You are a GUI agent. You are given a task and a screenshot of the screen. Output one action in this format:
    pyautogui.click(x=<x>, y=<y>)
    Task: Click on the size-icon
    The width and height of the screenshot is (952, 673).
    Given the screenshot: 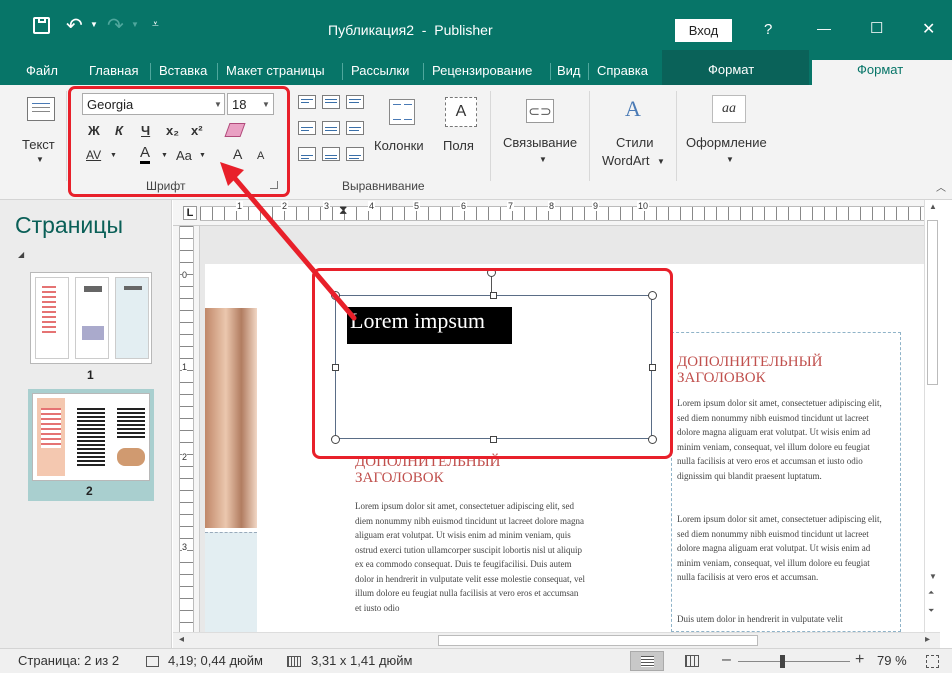 What is the action you would take?
    pyautogui.click(x=294, y=661)
    